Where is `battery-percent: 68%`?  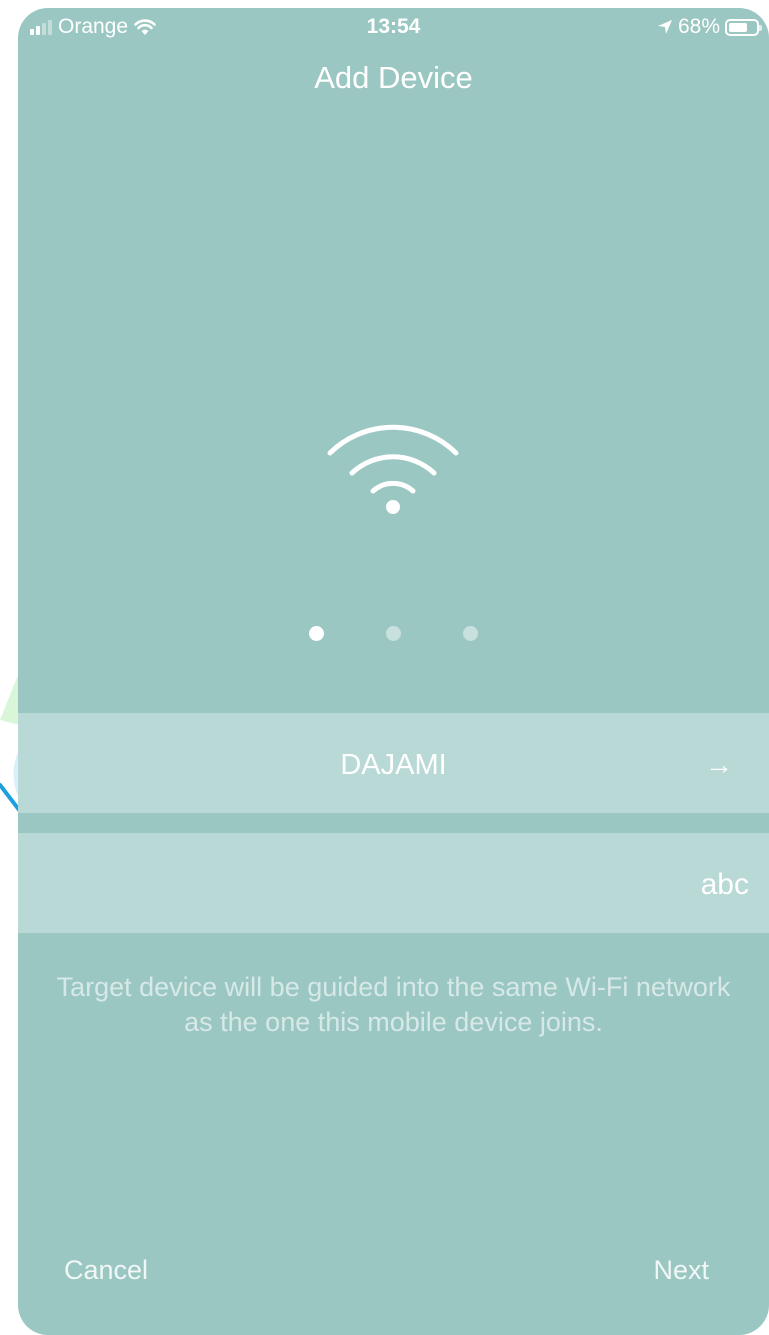 battery-percent: 68% is located at coordinates (698, 26).